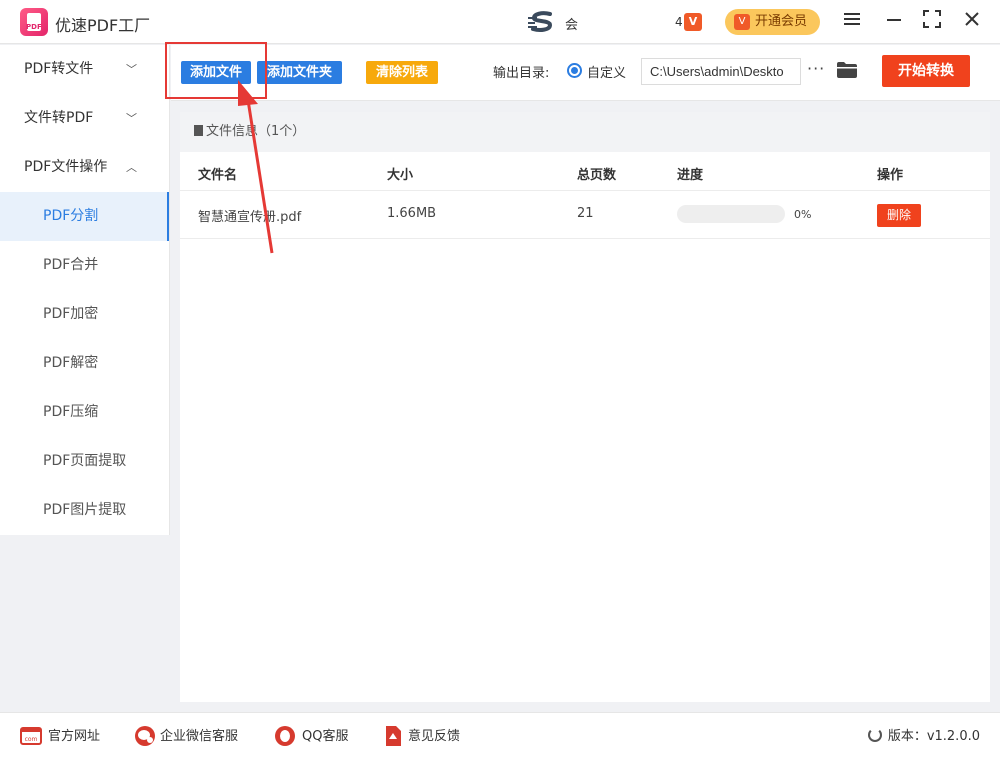 The image size is (1000, 760). I want to click on sidebar-item-pdf-image-extract: PDF图片提取, so click(84, 510).